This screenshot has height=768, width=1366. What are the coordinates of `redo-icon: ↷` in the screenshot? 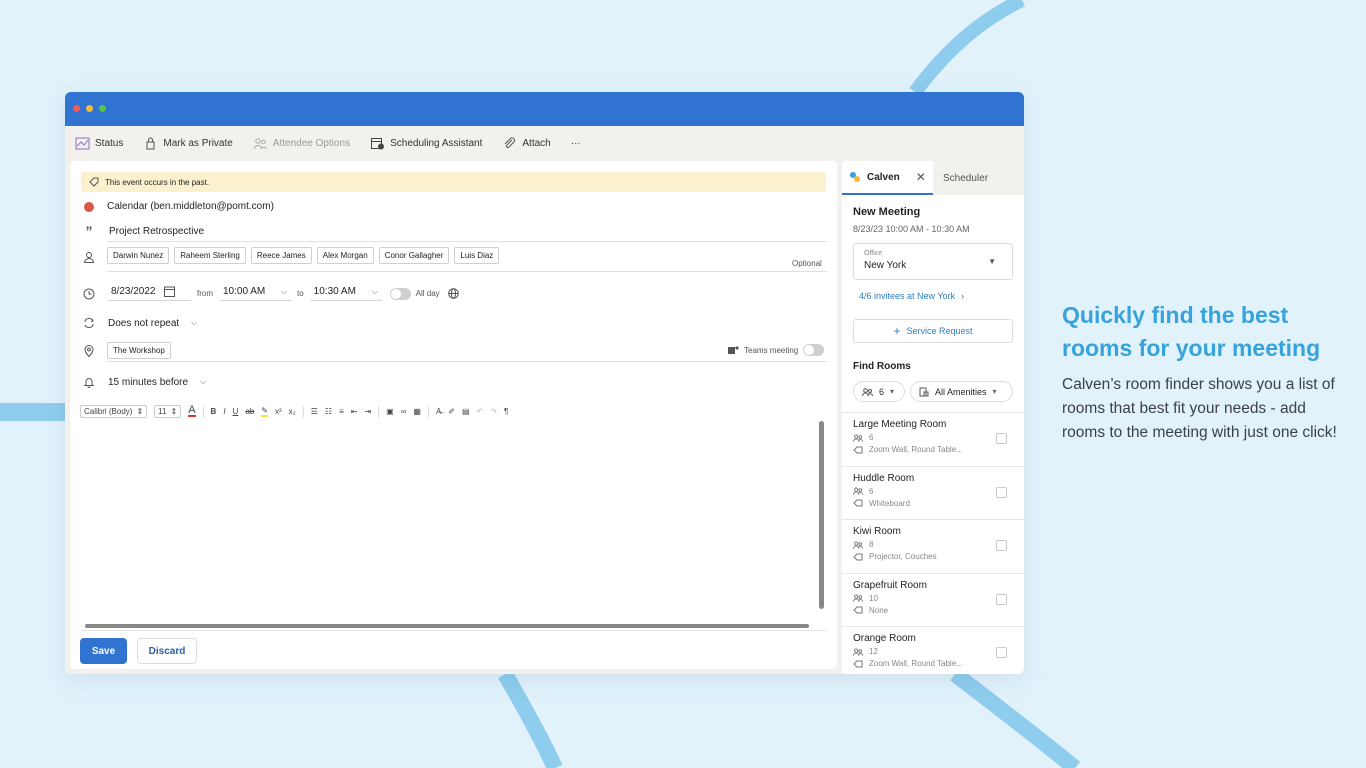 It's located at (493, 411).